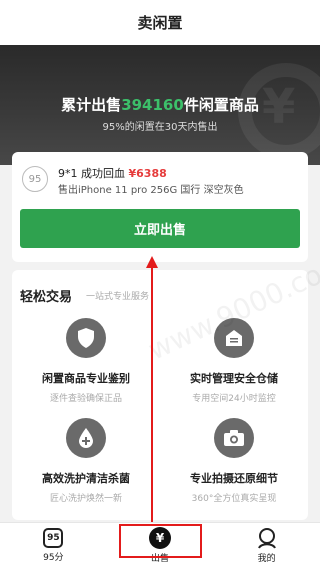  Describe the element at coordinates (85, 499) in the screenshot. I see `feature-desc: 匠心洗护焕然一新` at that location.